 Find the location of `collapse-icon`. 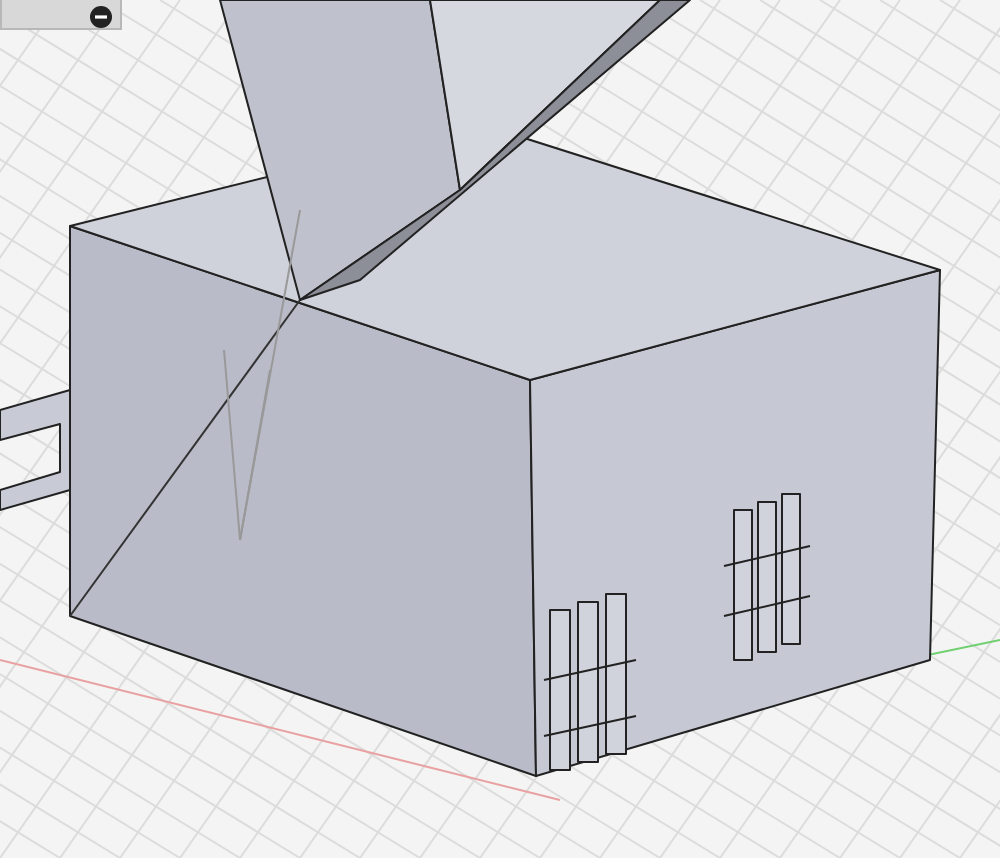

collapse-icon is located at coordinates (101, 14).